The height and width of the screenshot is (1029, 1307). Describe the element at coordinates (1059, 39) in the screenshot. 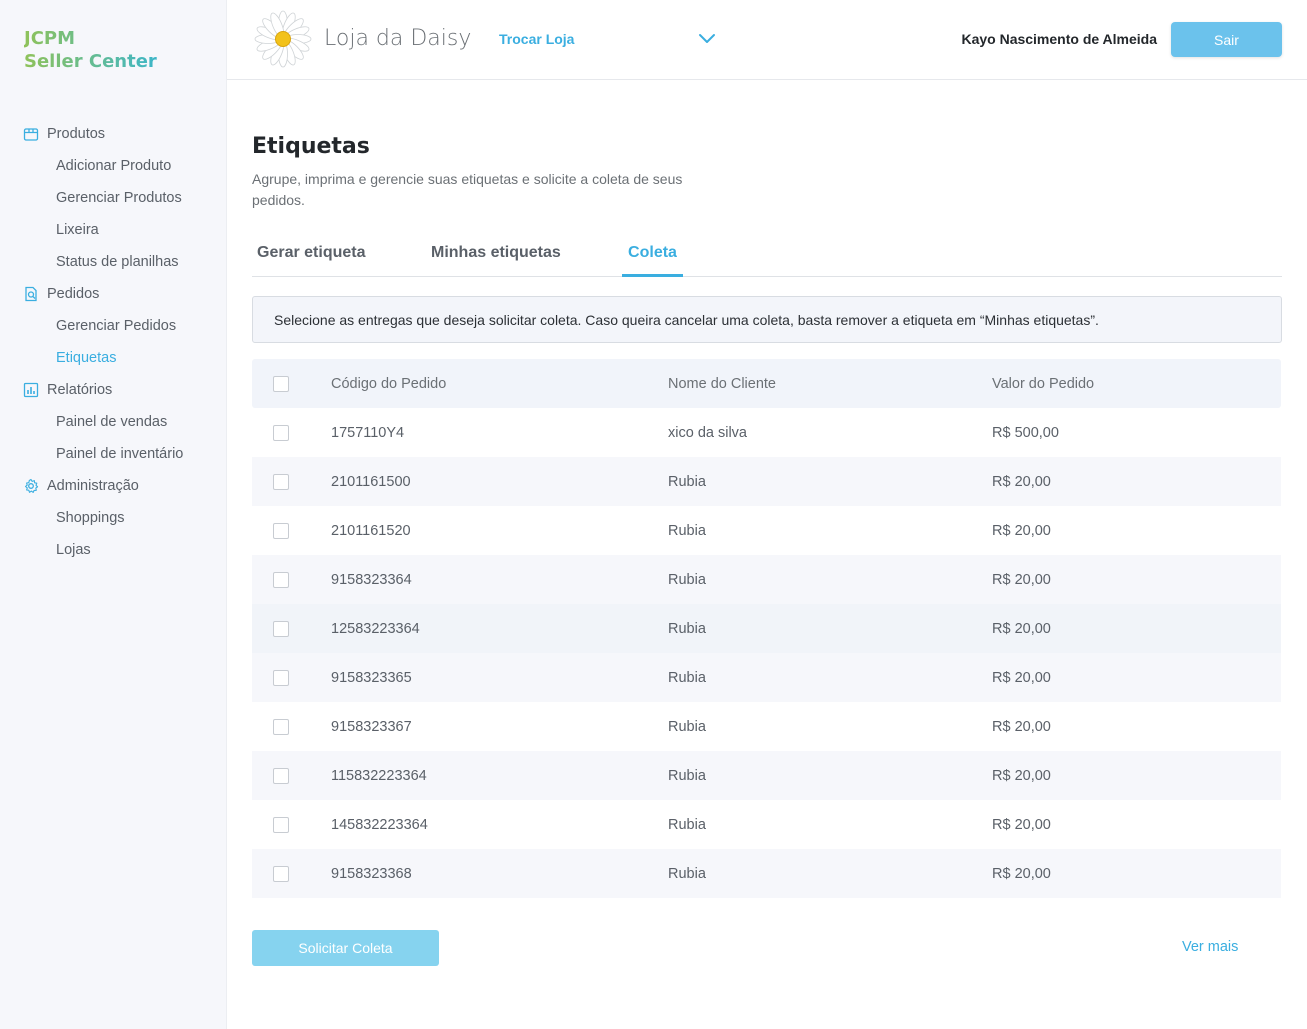

I see `user-name: Kayo Nascimento de Almeida` at that location.